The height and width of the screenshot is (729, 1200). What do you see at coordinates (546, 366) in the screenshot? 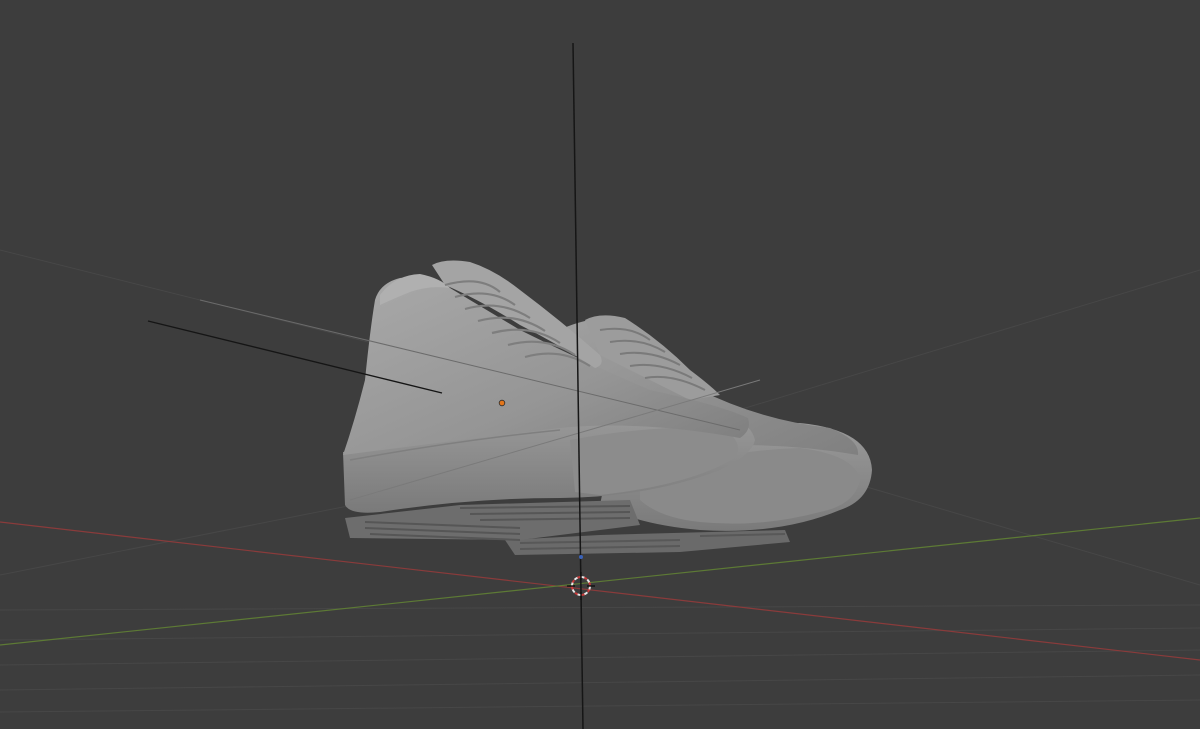
I see `front-upper` at bounding box center [546, 366].